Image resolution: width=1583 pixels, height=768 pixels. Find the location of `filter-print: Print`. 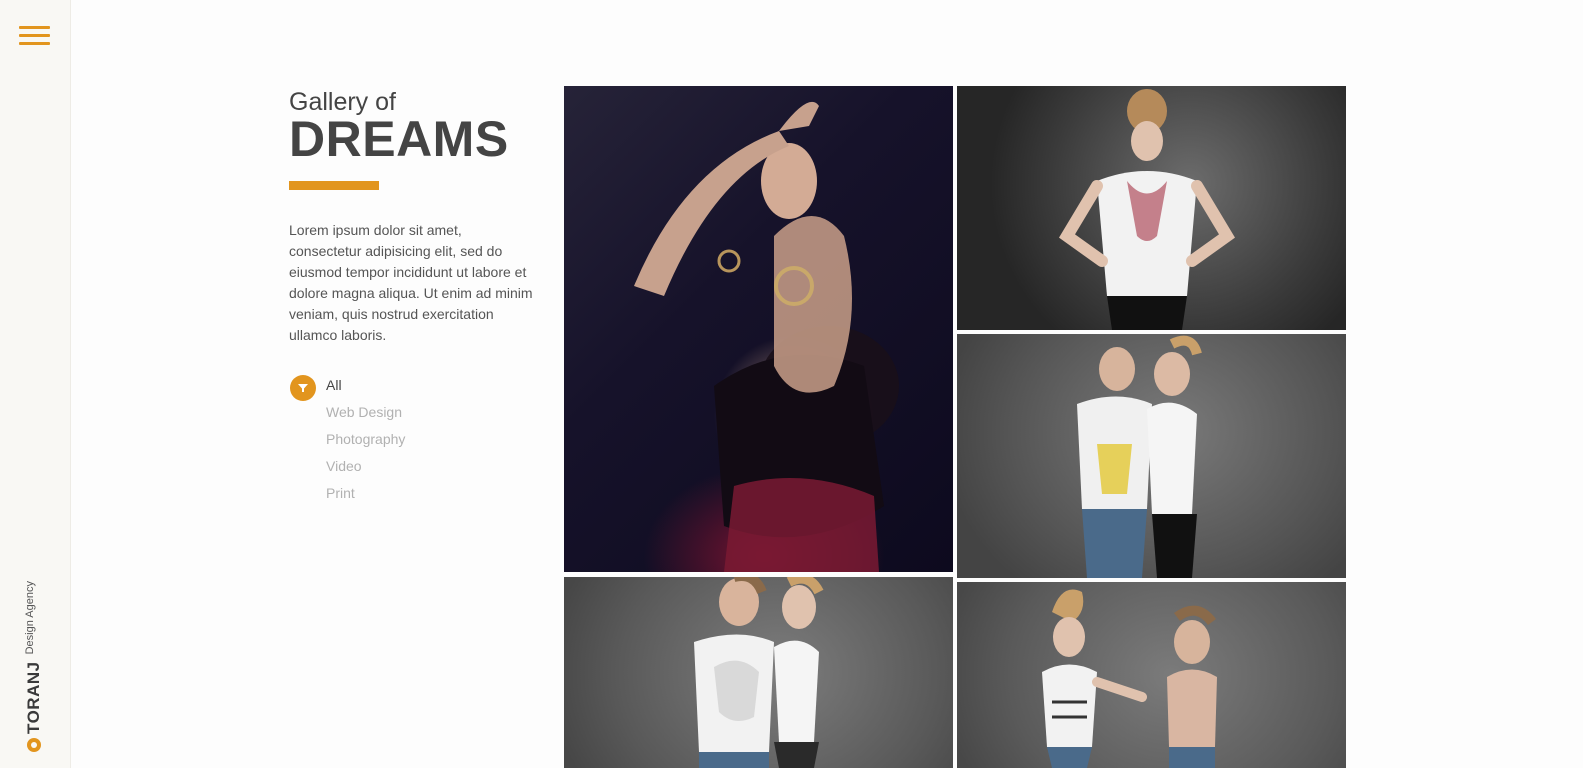

filter-print: Print is located at coordinates (365, 498).